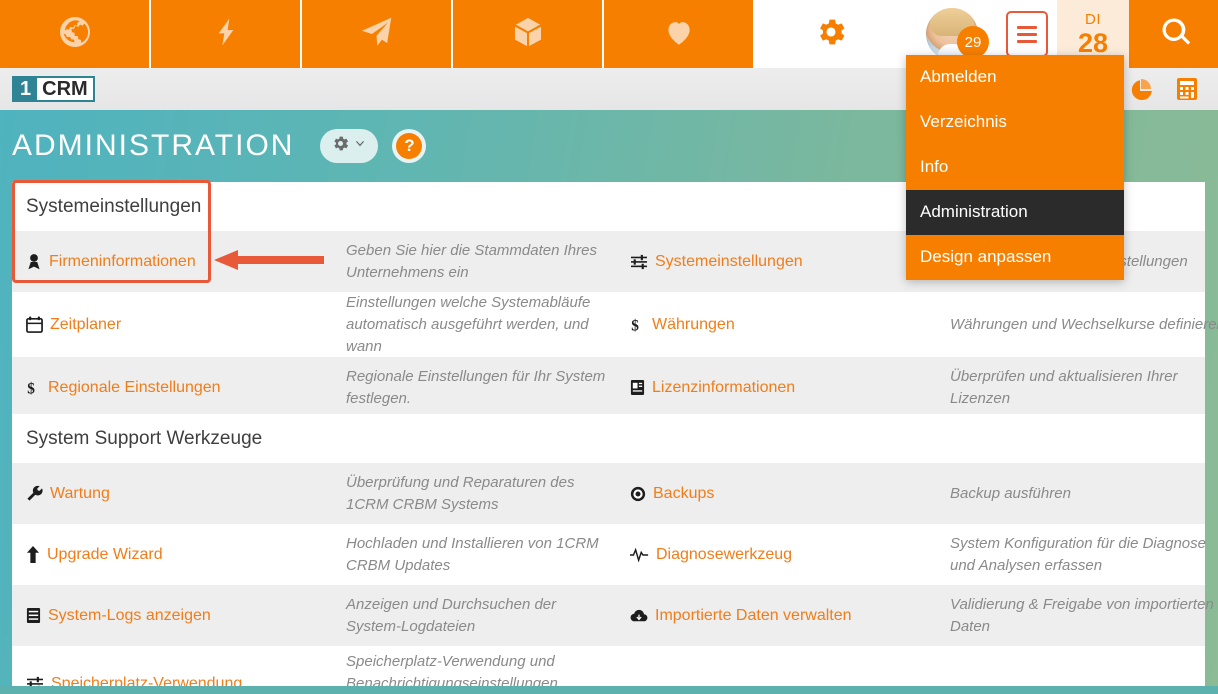 The image size is (1218, 694). Describe the element at coordinates (724, 387) in the screenshot. I see `link-label: Lizenzinformationen` at that location.